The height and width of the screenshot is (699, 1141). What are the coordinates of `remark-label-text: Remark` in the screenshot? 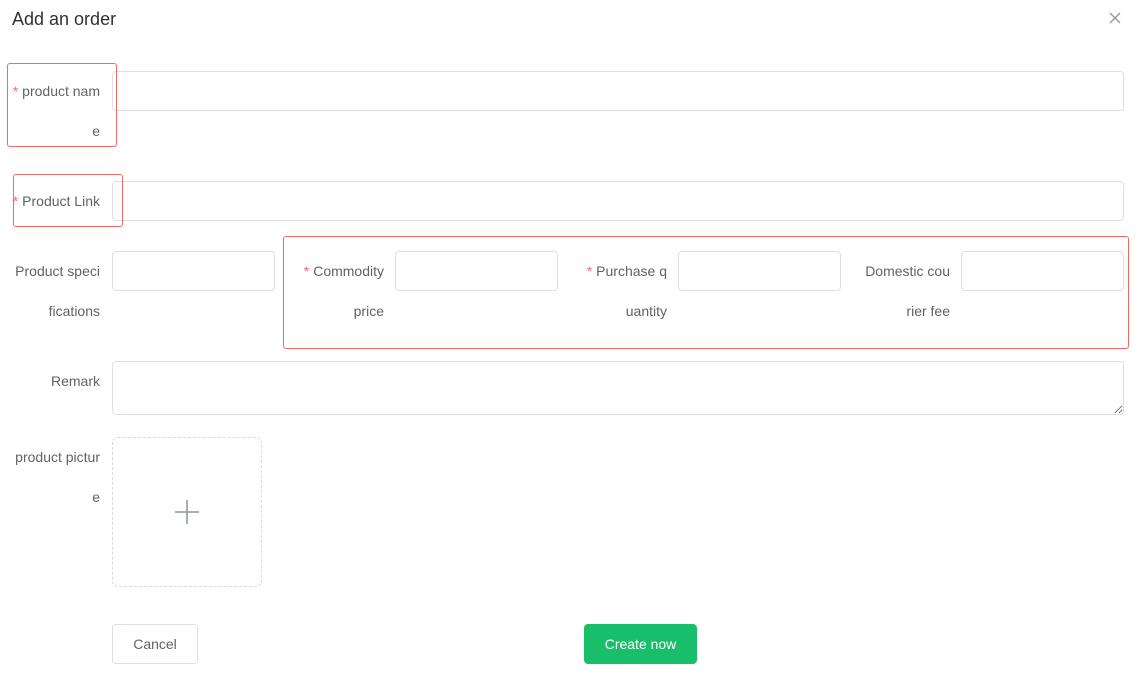 It's located at (75, 381).